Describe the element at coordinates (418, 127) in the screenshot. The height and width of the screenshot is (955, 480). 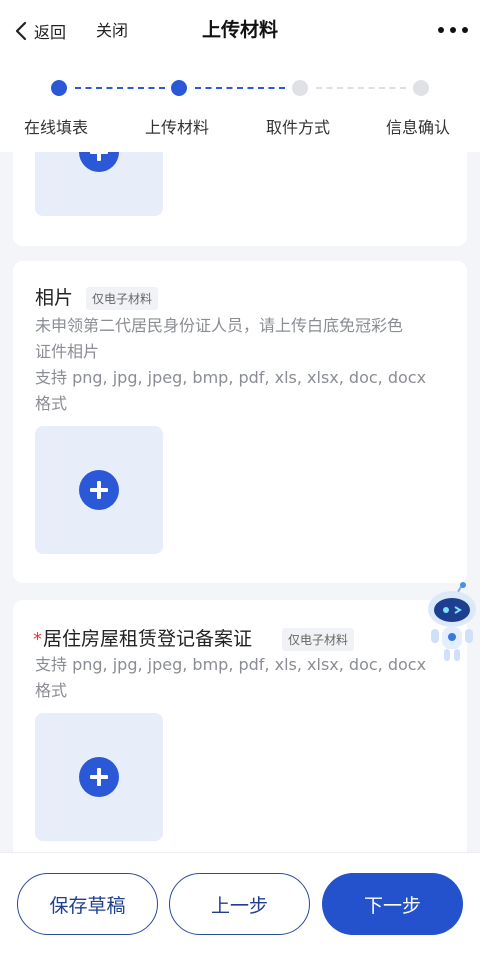
I see `step-label-4: 信息确认` at that location.